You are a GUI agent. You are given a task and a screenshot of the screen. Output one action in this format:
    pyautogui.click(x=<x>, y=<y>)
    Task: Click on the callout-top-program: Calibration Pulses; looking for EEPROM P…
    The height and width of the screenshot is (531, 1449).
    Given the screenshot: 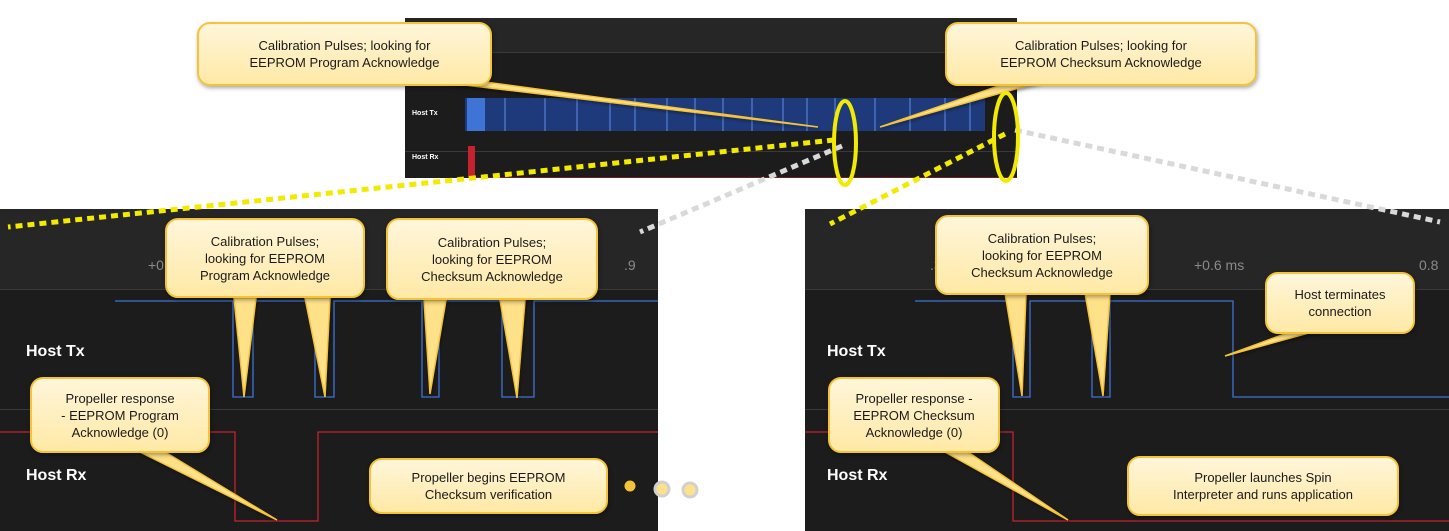 What is the action you would take?
    pyautogui.click(x=344, y=54)
    